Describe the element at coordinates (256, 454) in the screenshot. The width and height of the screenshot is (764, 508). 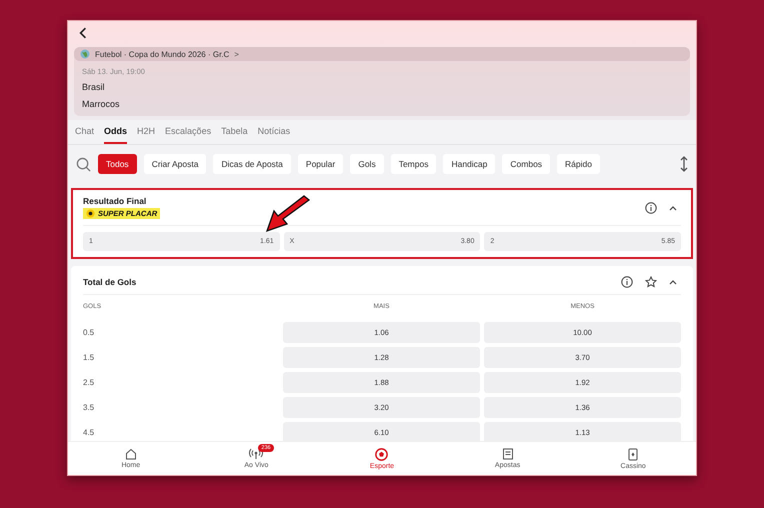
I see `broadcast-icon` at that location.